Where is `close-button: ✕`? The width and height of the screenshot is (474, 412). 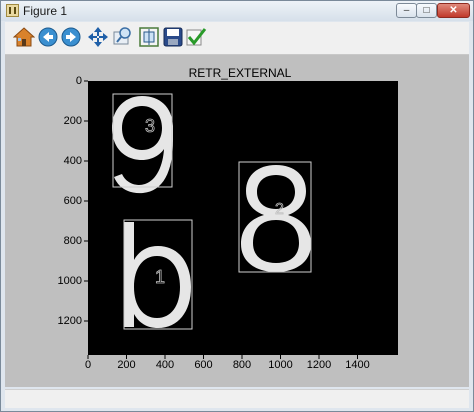 close-button: ✕ is located at coordinates (453, 10).